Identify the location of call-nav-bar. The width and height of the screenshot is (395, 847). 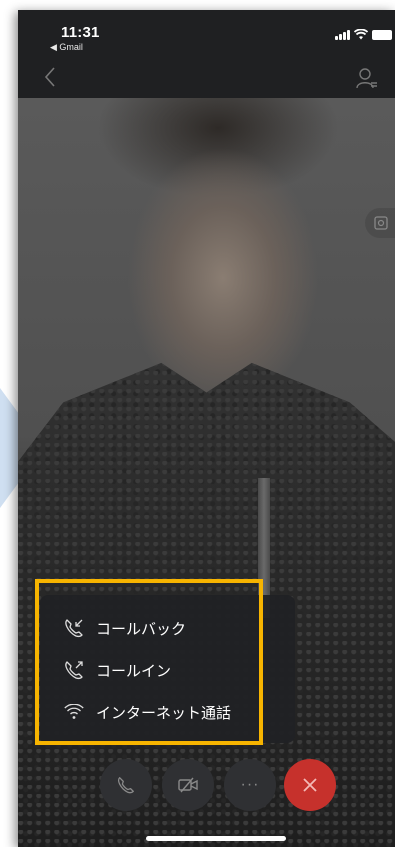
(206, 78).